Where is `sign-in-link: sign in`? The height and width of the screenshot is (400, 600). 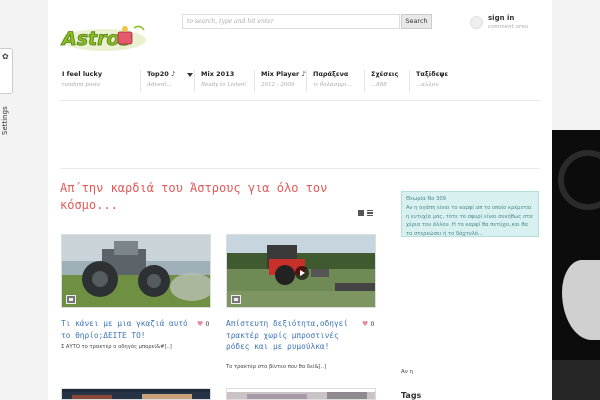
sign-in-link: sign in is located at coordinates (501, 18).